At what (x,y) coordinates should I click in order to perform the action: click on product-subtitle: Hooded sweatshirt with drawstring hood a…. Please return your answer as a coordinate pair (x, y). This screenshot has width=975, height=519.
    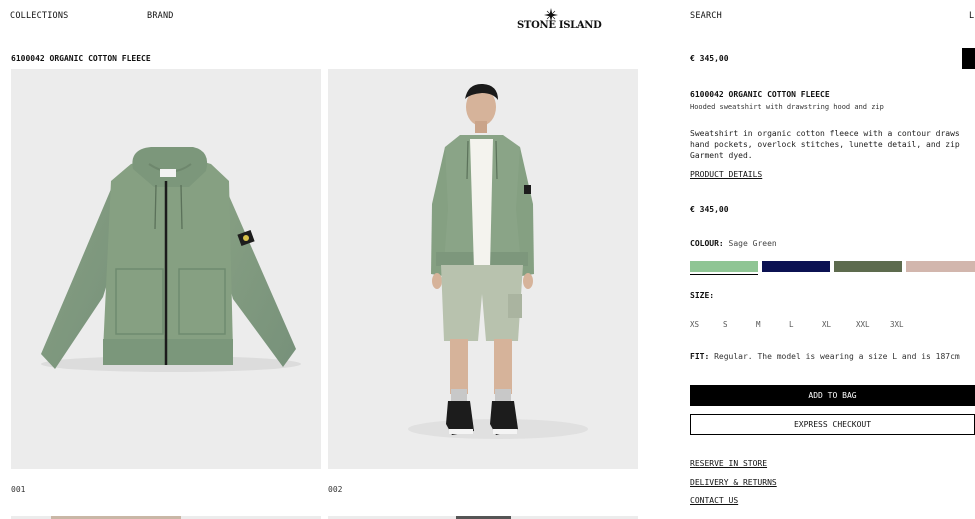
    Looking at the image, I should click on (787, 107).